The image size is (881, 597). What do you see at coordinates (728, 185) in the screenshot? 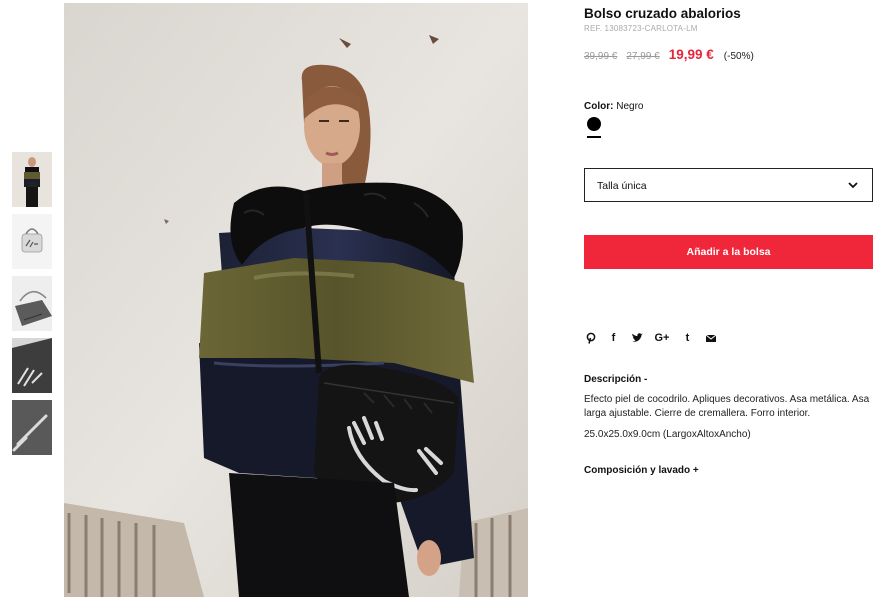
I see `size-dropdown: Talla única` at bounding box center [728, 185].